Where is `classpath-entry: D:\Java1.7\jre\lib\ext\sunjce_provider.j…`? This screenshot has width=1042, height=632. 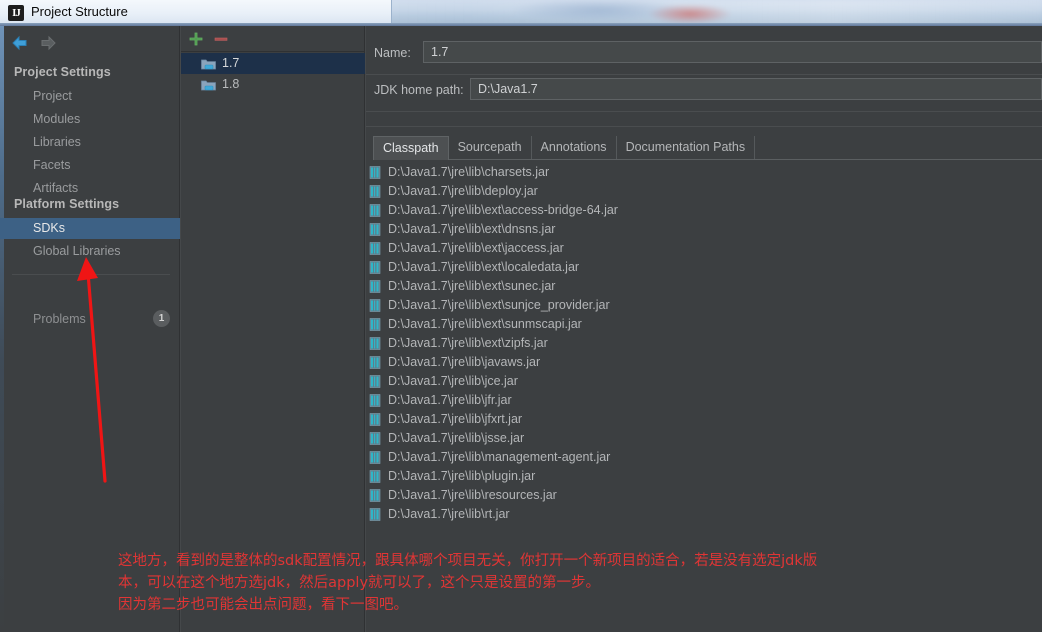 classpath-entry: D:\Java1.7\jre\lib\ext\sunjce_provider.j… is located at coordinates (704, 305).